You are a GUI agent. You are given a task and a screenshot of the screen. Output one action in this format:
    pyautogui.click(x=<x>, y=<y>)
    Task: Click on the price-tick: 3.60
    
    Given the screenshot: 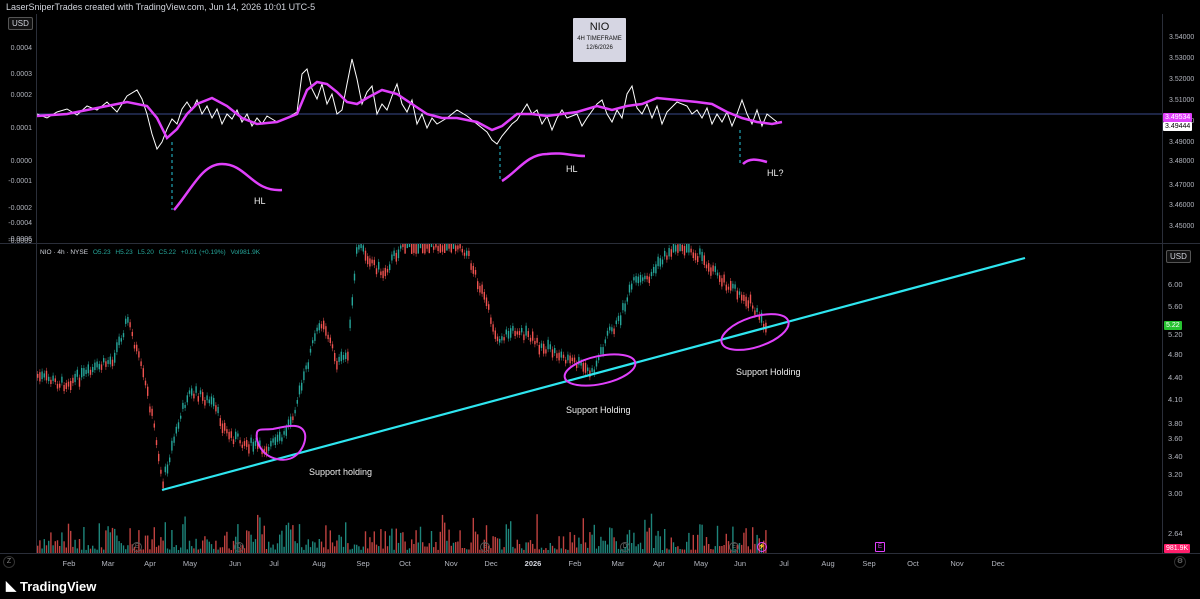 What is the action you would take?
    pyautogui.click(x=1175, y=438)
    